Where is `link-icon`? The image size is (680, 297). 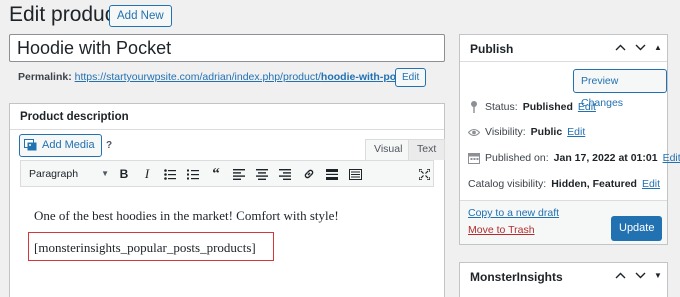 link-icon is located at coordinates (309, 174).